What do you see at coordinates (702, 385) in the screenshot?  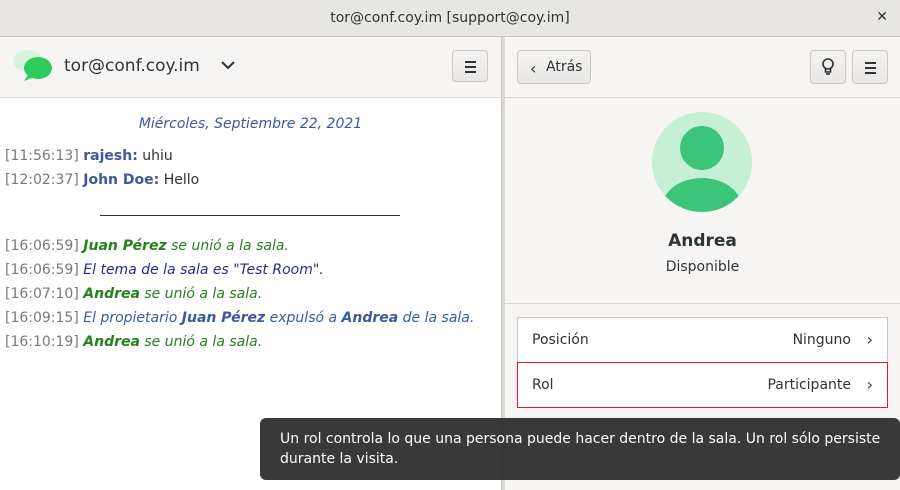 I see `role-row: Rol Participante ›` at bounding box center [702, 385].